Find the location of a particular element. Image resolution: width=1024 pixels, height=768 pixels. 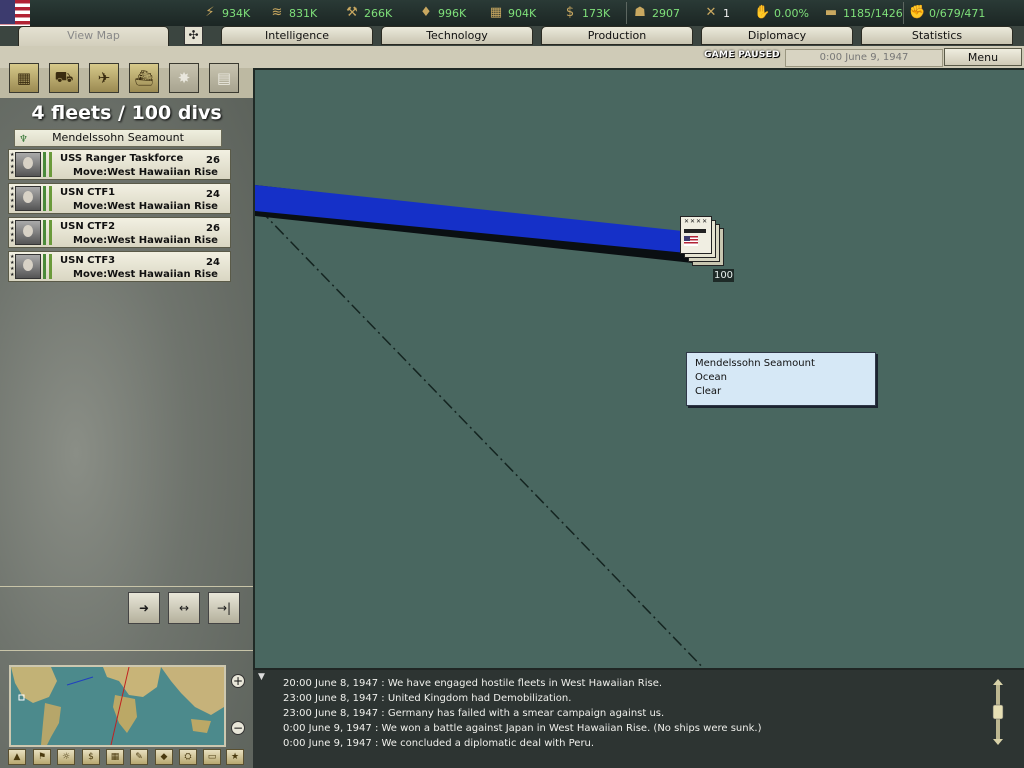

game-paused-label: GAME PAUSED is located at coordinates (742, 55).